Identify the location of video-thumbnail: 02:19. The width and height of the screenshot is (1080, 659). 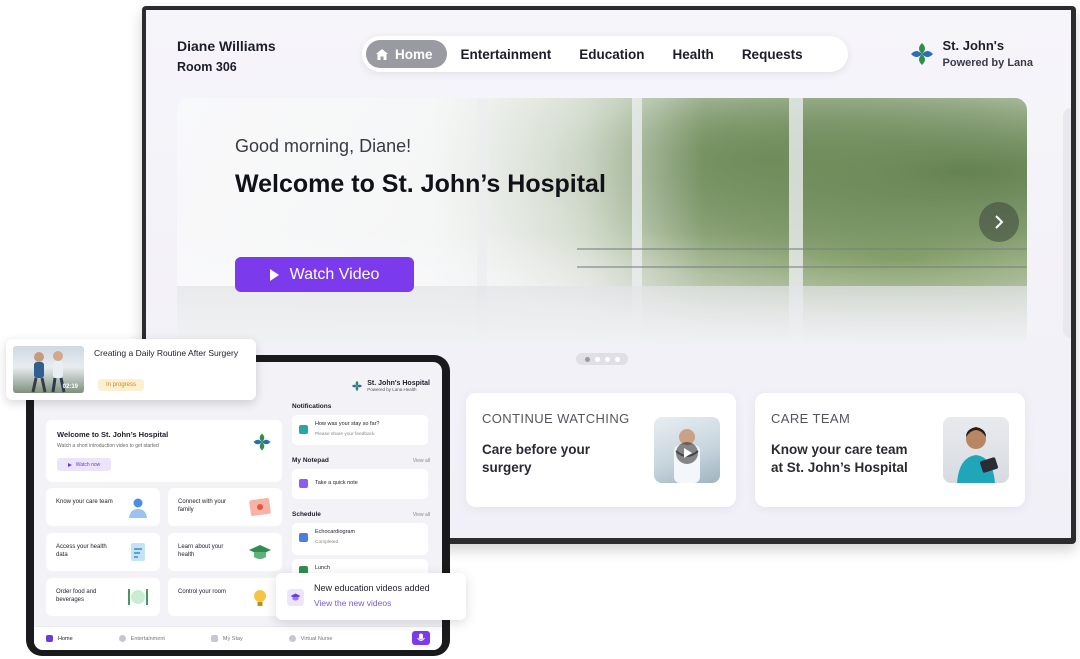
(48, 369).